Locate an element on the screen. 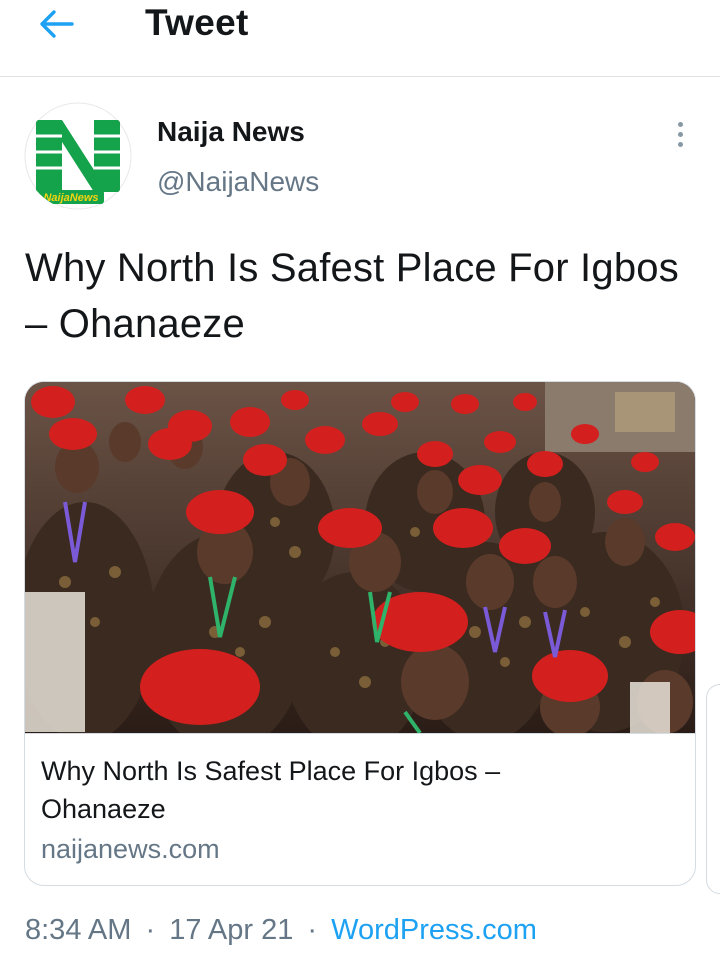 The image size is (720, 970). arrow-left-icon is located at coordinates (57, 24).